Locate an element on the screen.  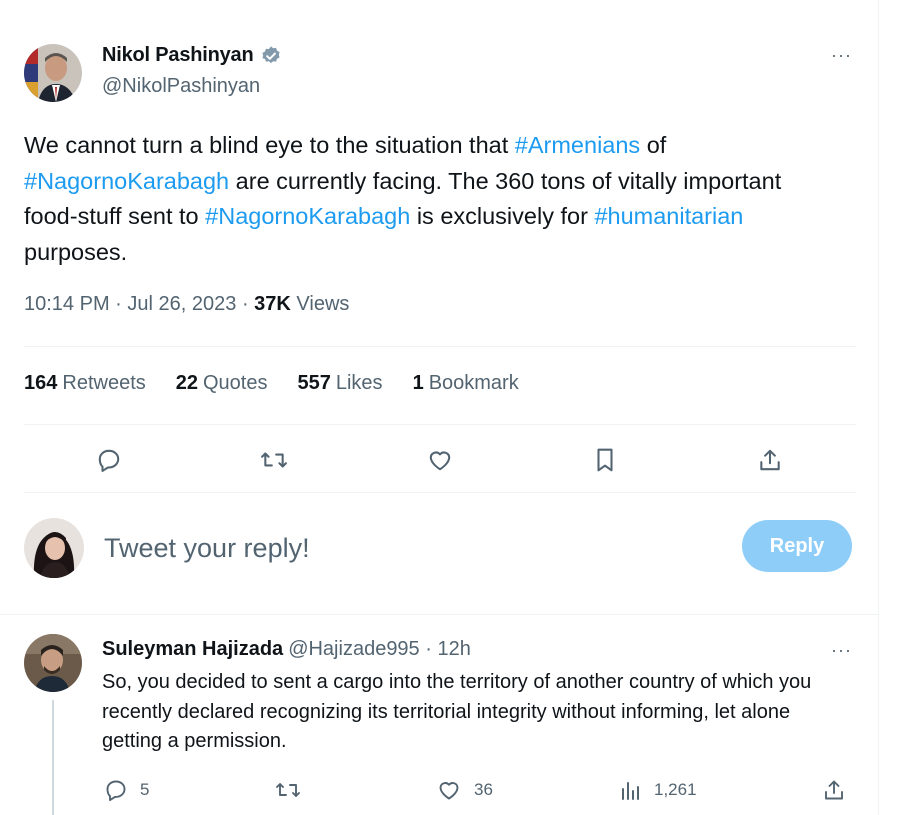
engagement-stats: 164 Retweets 22 Quotes 557 Likes 1 Bookmark is located at coordinates (271, 383).